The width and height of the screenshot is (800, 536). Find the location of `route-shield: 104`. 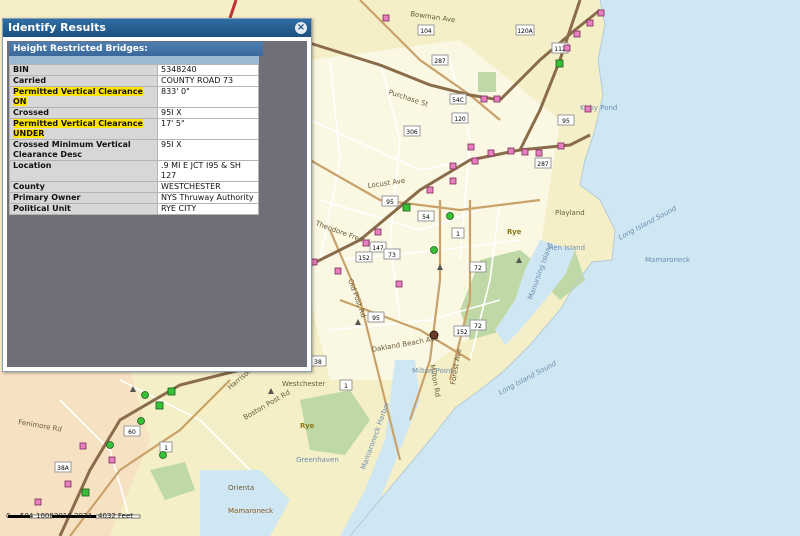

route-shield: 104 is located at coordinates (426, 31).